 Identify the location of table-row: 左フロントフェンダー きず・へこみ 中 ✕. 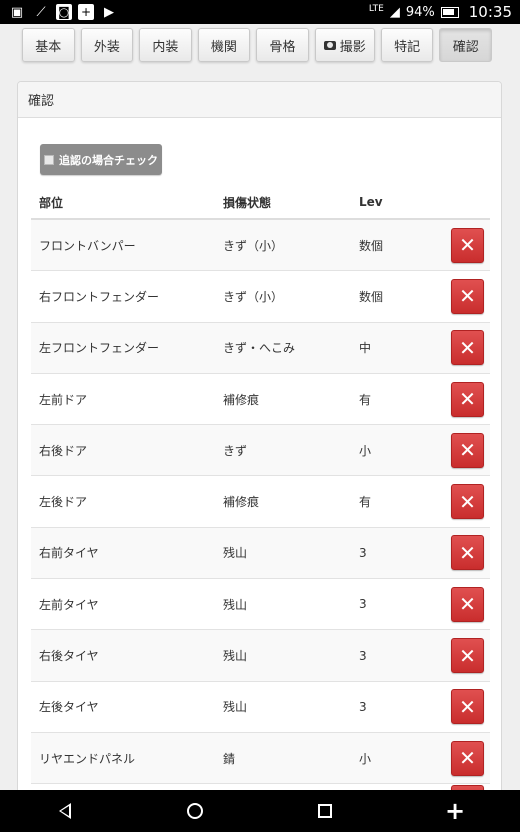
(260, 348).